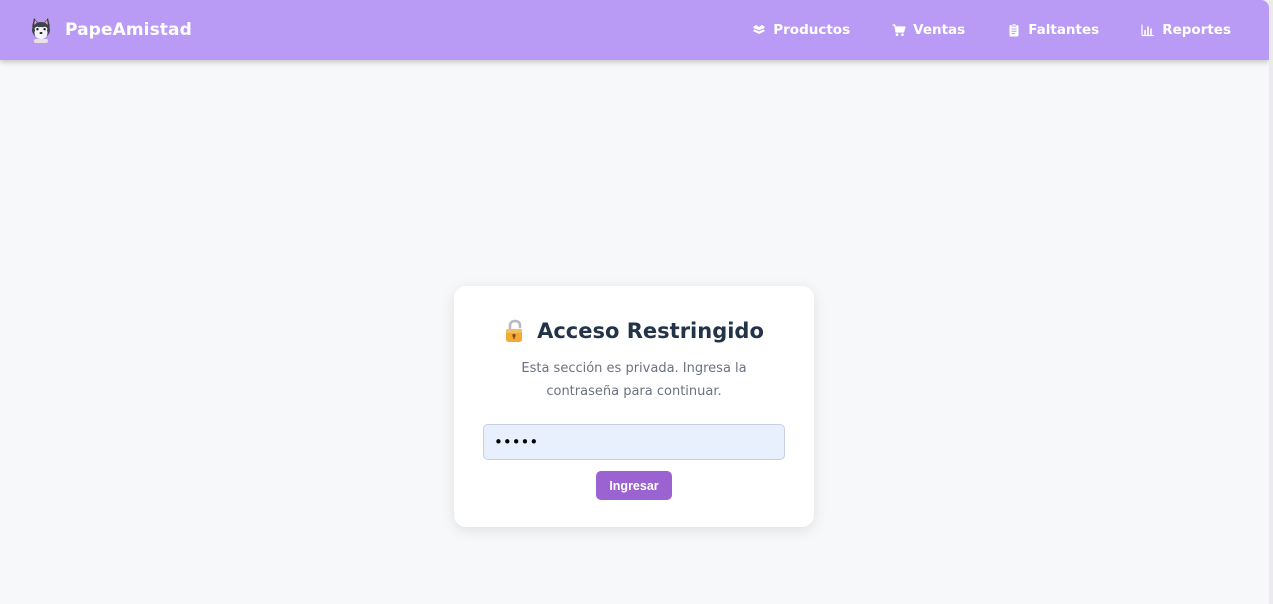 The height and width of the screenshot is (604, 1273). Describe the element at coordinates (128, 30) in the screenshot. I see `brand-name: PapeAmistad` at that location.